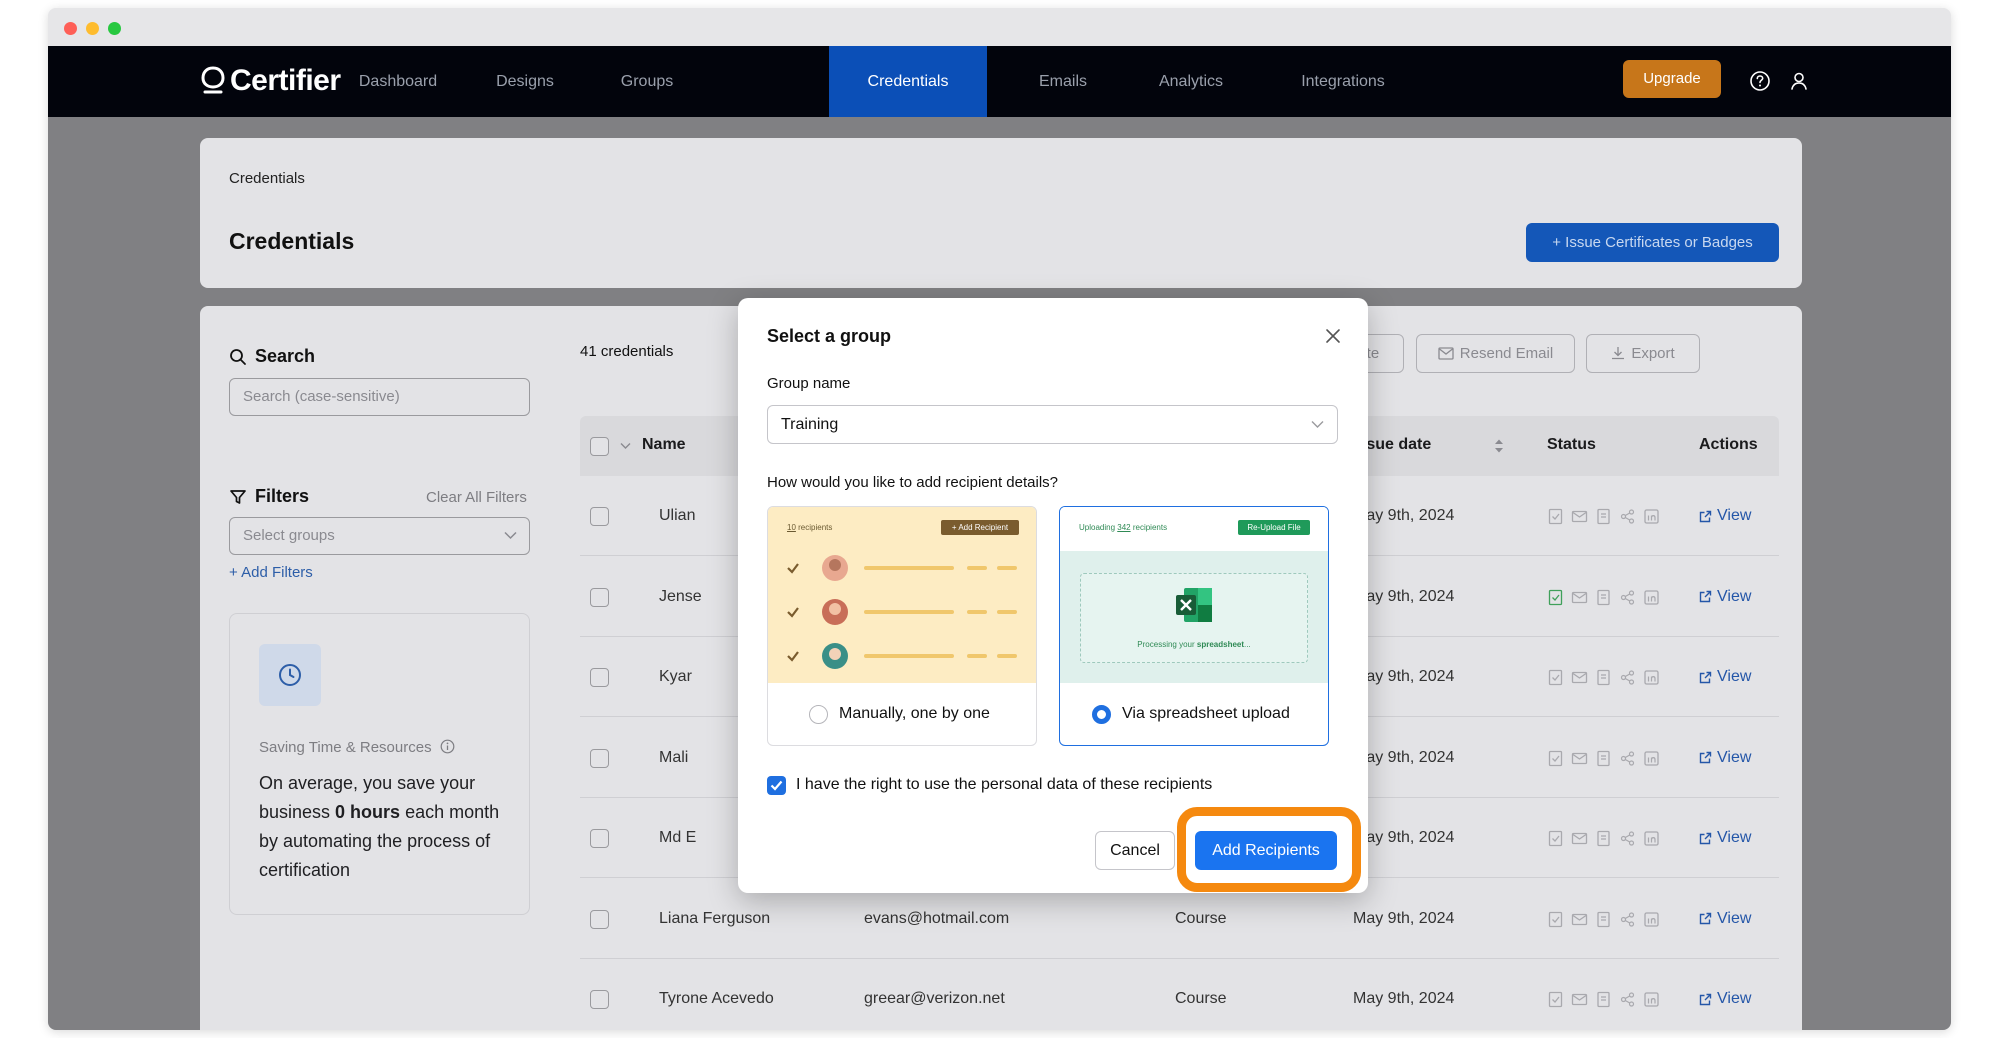 This screenshot has height=1038, width=1999. Describe the element at coordinates (271, 572) in the screenshot. I see `add-filters-link: + Add Filters` at that location.